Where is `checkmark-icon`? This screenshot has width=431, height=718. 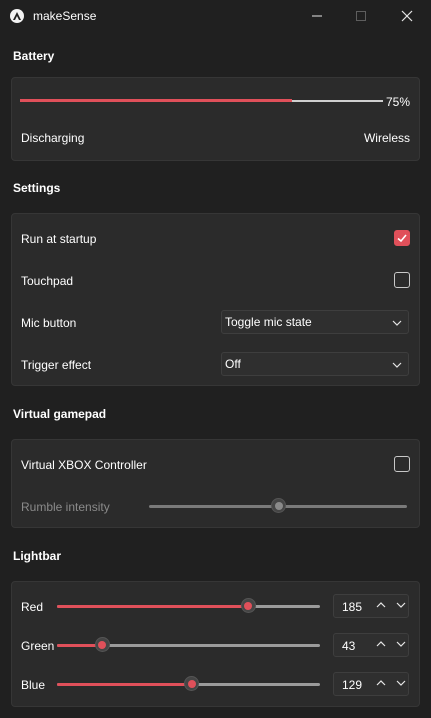 checkmark-icon is located at coordinates (402, 238).